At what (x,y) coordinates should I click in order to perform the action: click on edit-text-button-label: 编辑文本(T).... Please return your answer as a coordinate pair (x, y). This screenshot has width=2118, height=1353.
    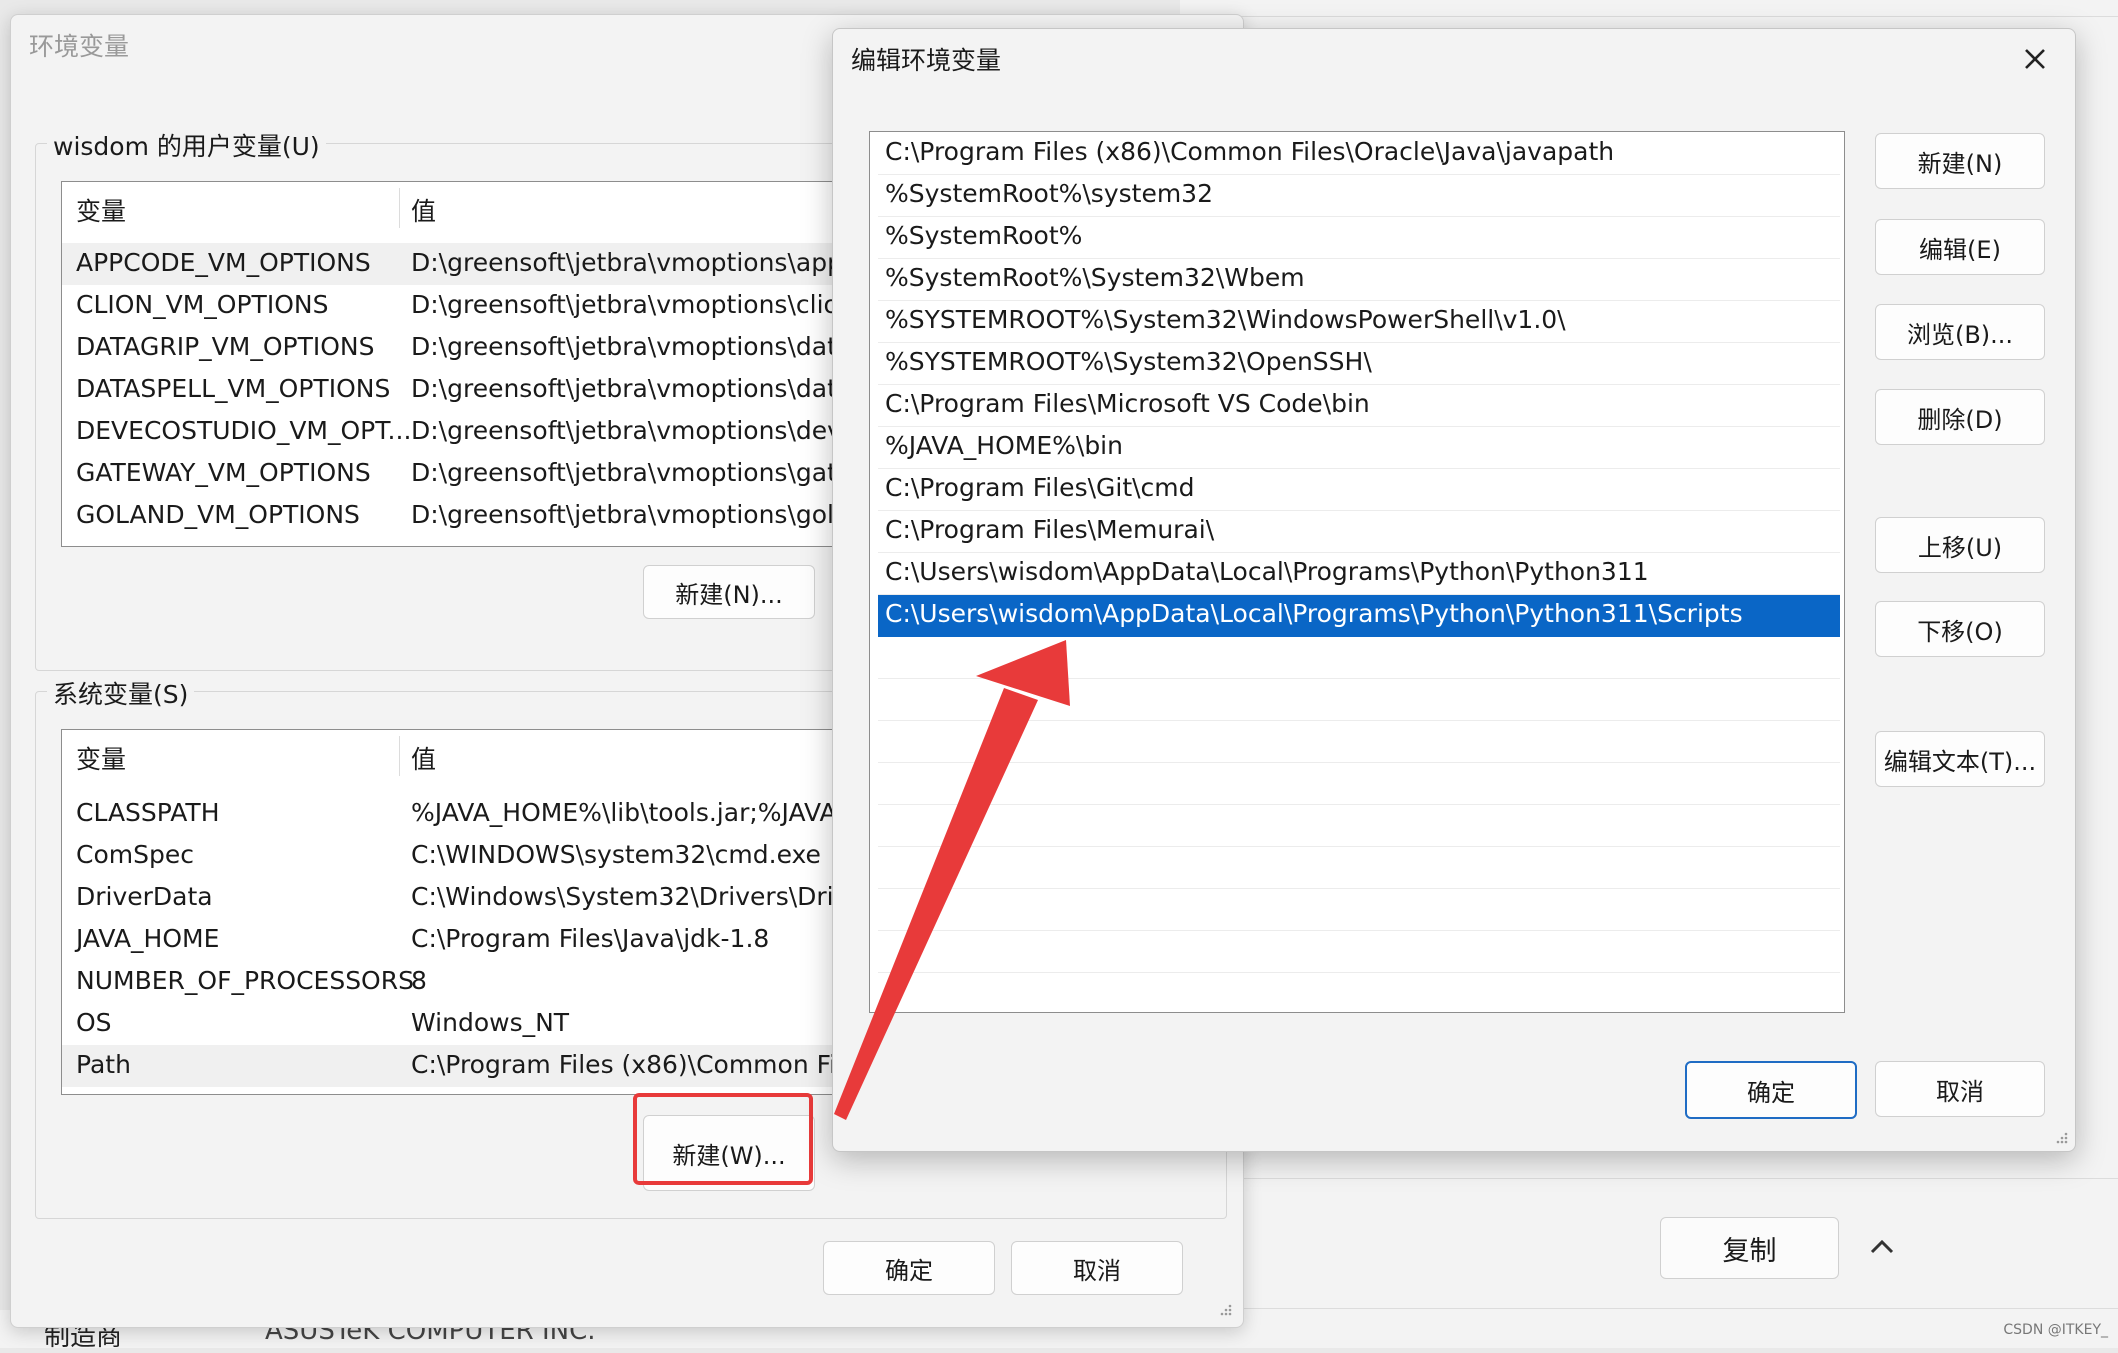
    Looking at the image, I should click on (1960, 761).